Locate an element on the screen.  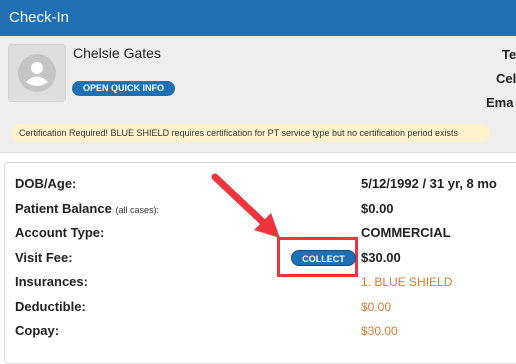
patient-balance-value: $0.00 is located at coordinates (377, 208).